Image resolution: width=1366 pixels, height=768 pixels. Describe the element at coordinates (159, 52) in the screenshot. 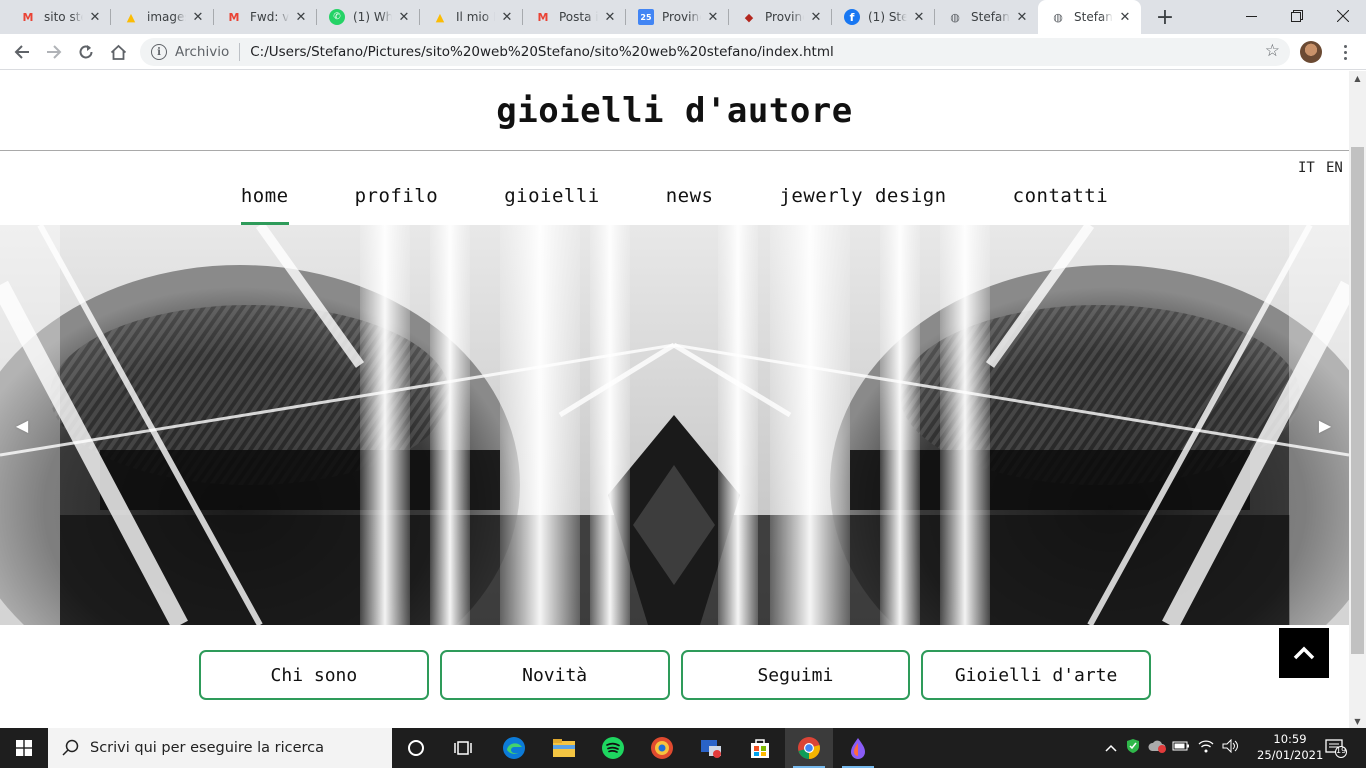

I see `info-icon: i` at that location.